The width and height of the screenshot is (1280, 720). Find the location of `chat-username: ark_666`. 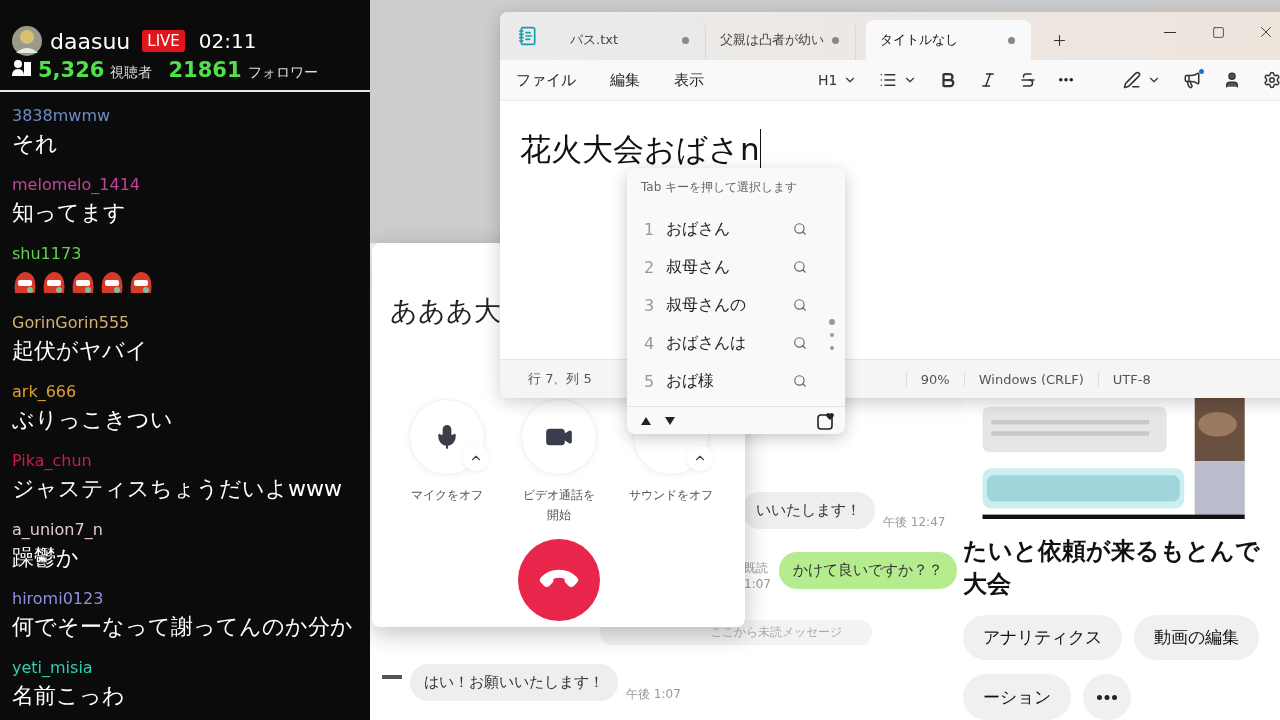

chat-username: ark_666 is located at coordinates (44, 391).